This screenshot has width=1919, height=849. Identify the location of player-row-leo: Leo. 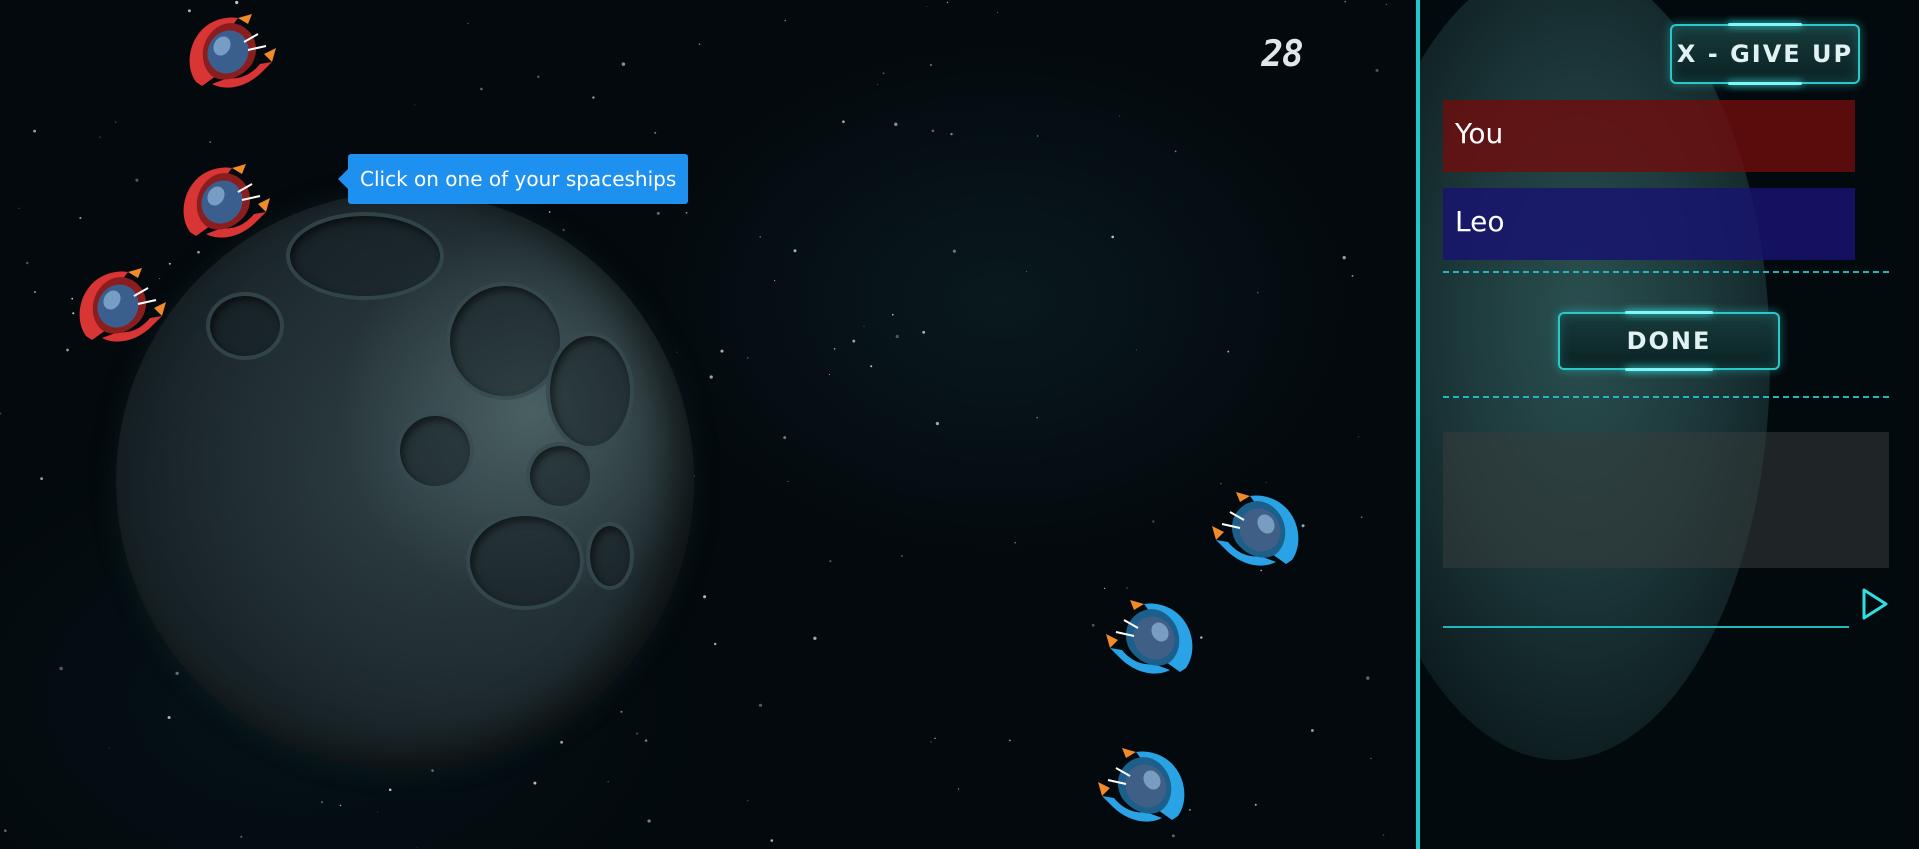
(1649, 224).